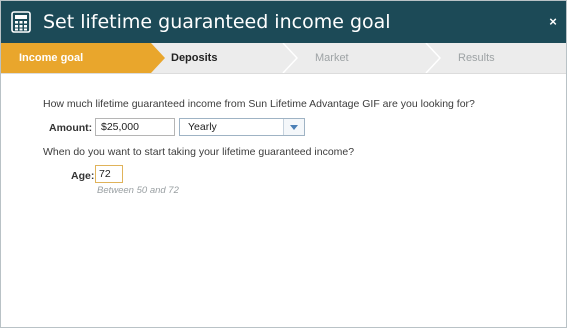  I want to click on active-step-arrow, so click(158, 58).